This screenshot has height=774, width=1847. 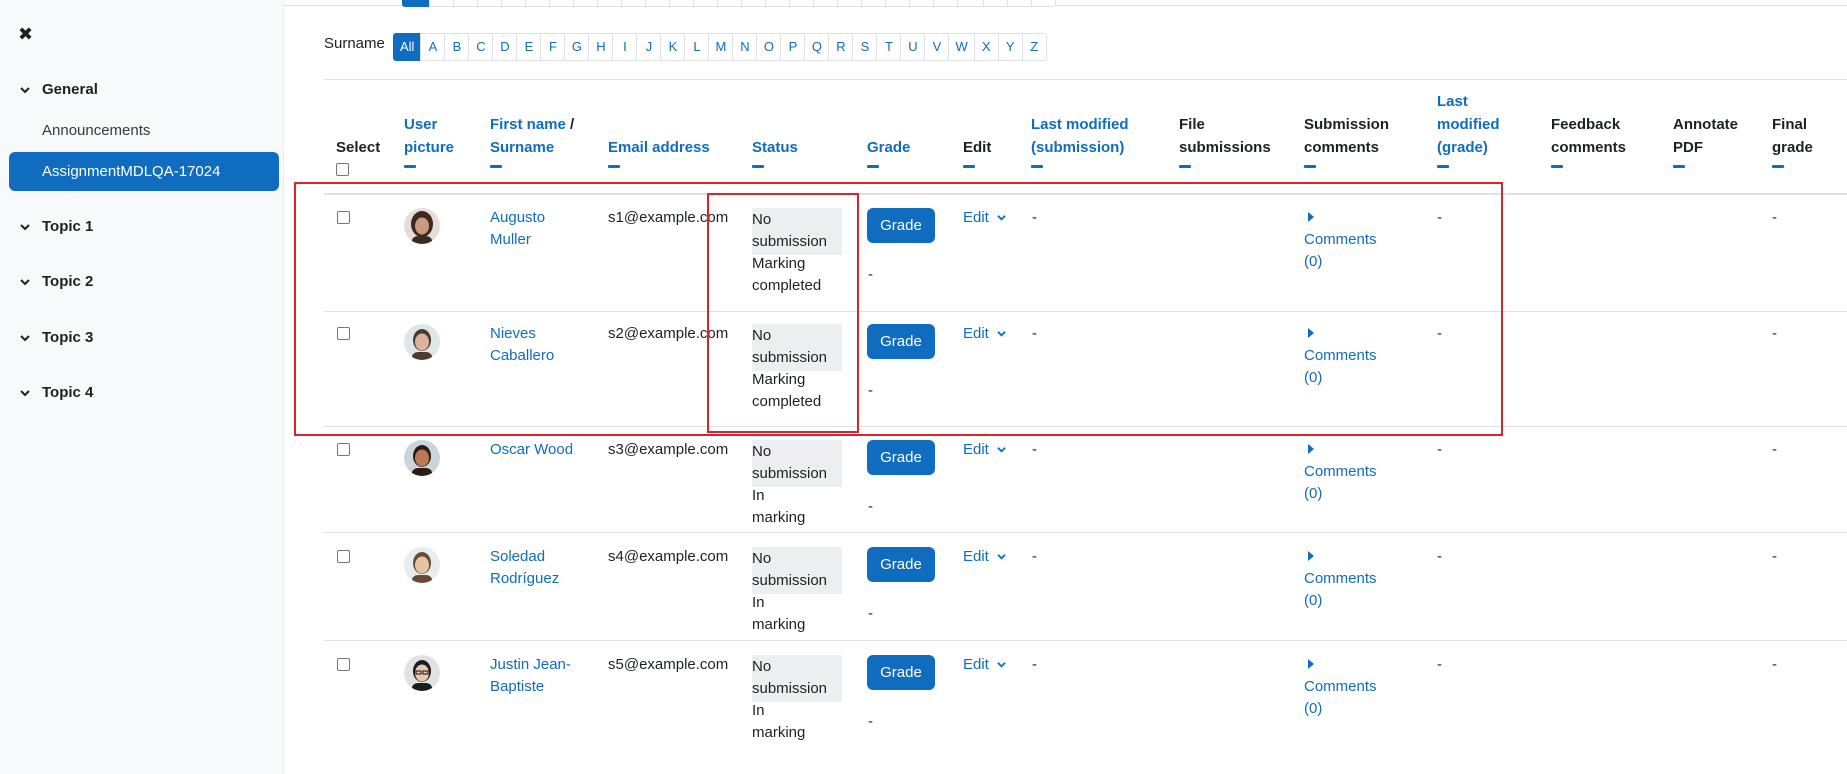 What do you see at coordinates (433, 47) in the screenshot?
I see `surname-letter-a: A` at bounding box center [433, 47].